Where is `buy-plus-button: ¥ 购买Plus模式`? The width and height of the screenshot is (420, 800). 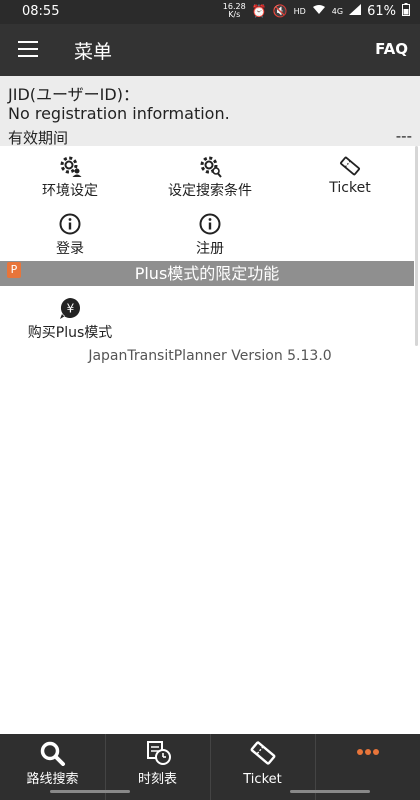
buy-plus-button: ¥ 购买Plus模式 is located at coordinates (70, 316).